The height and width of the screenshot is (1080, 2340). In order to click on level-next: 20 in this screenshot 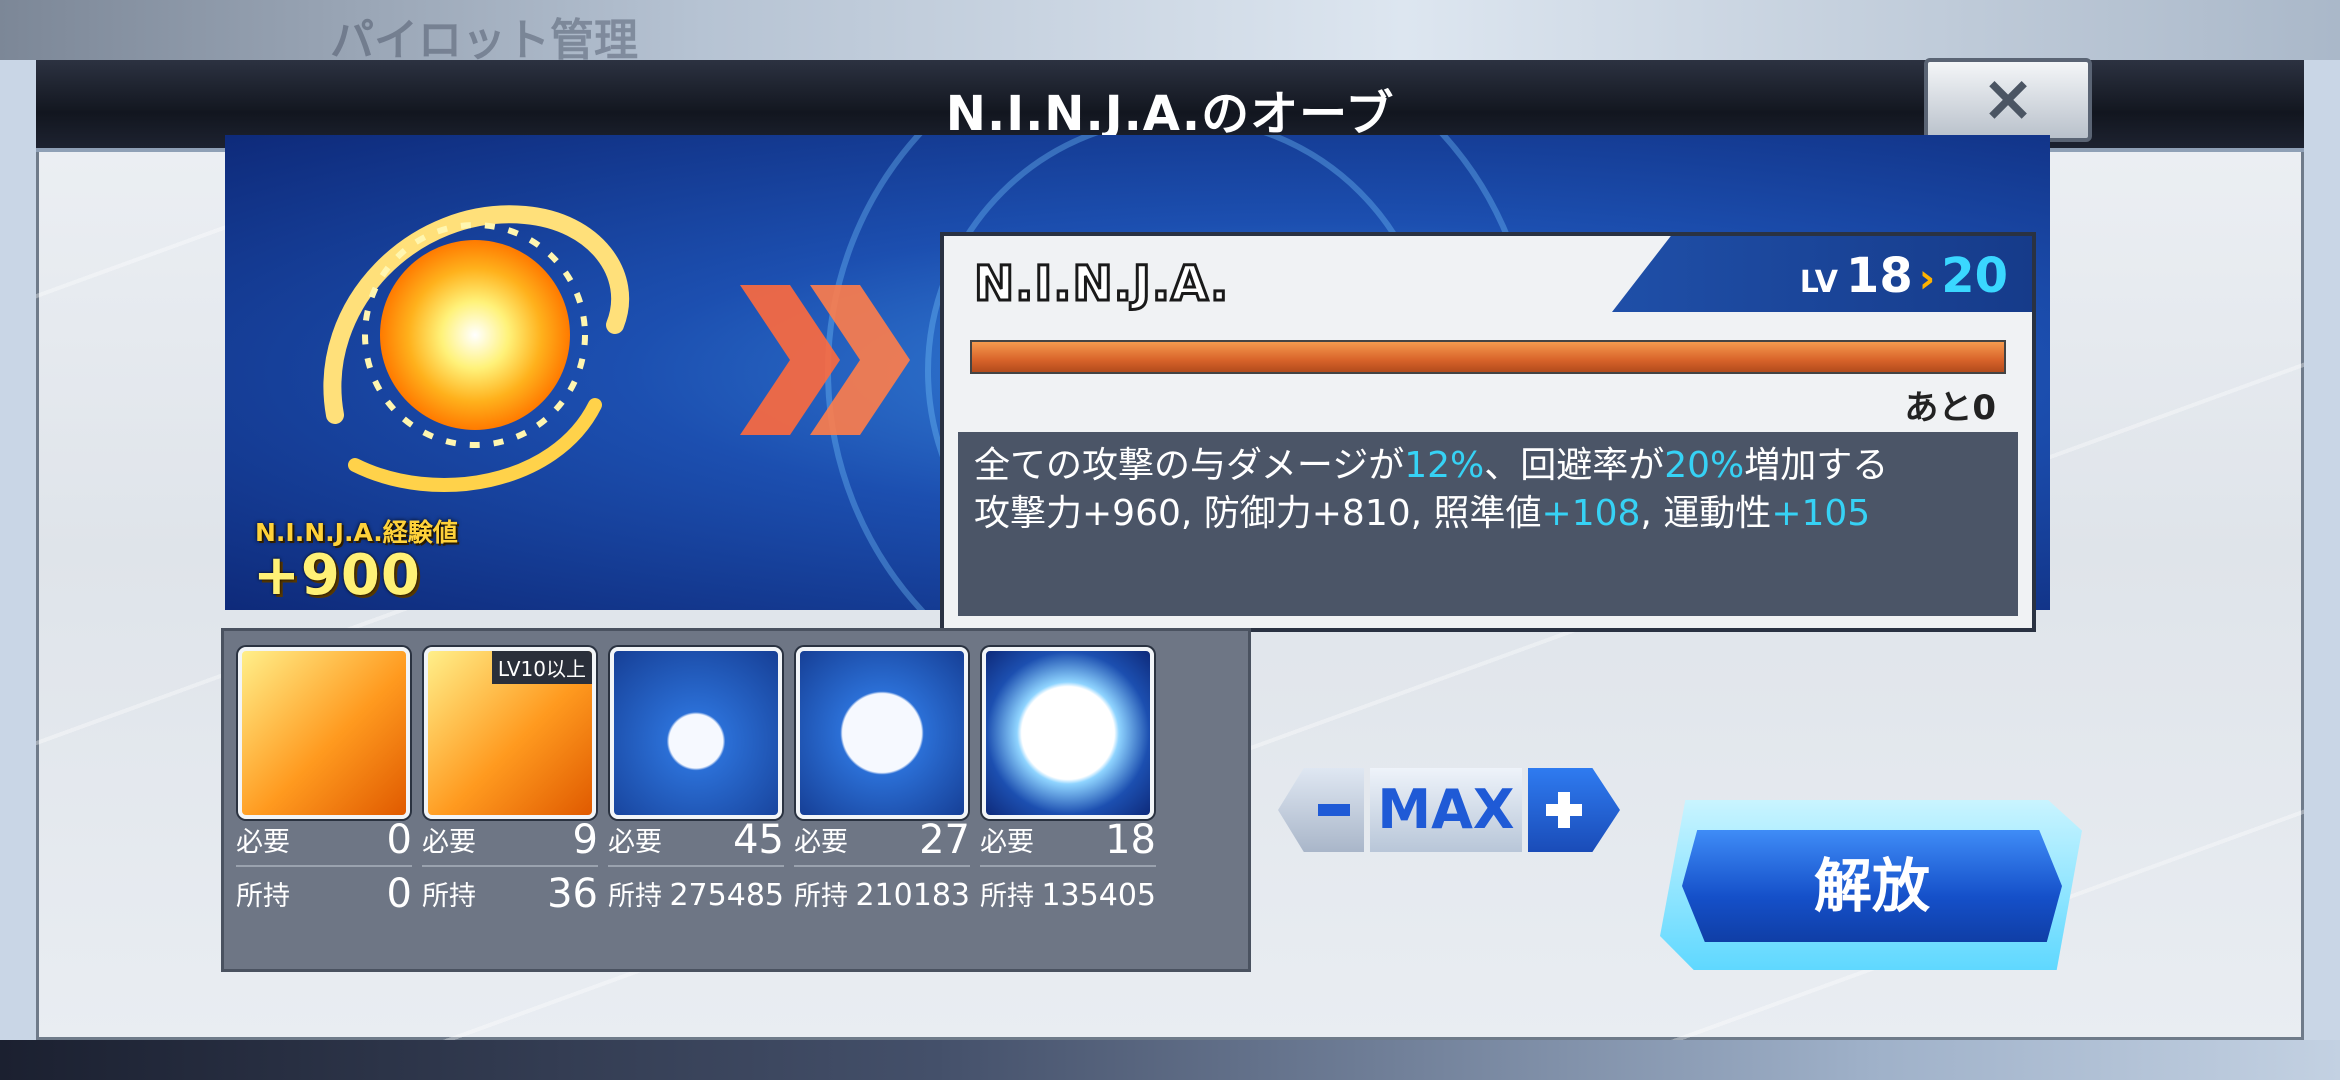, I will do `click(1974, 276)`.